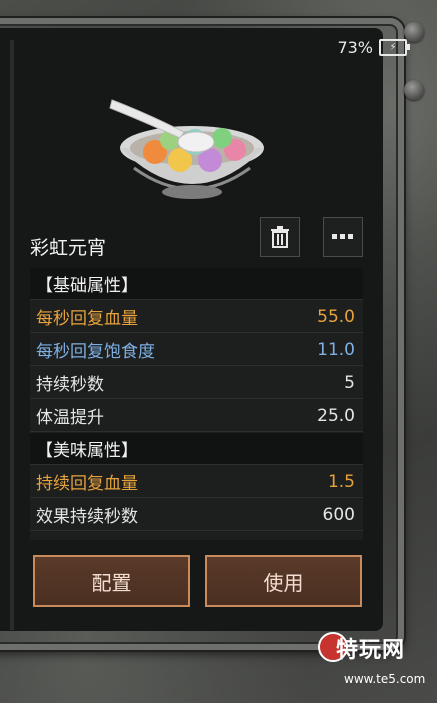 The width and height of the screenshot is (437, 703). Describe the element at coordinates (355, 47) in the screenshot. I see `battery-percent: 73%` at that location.